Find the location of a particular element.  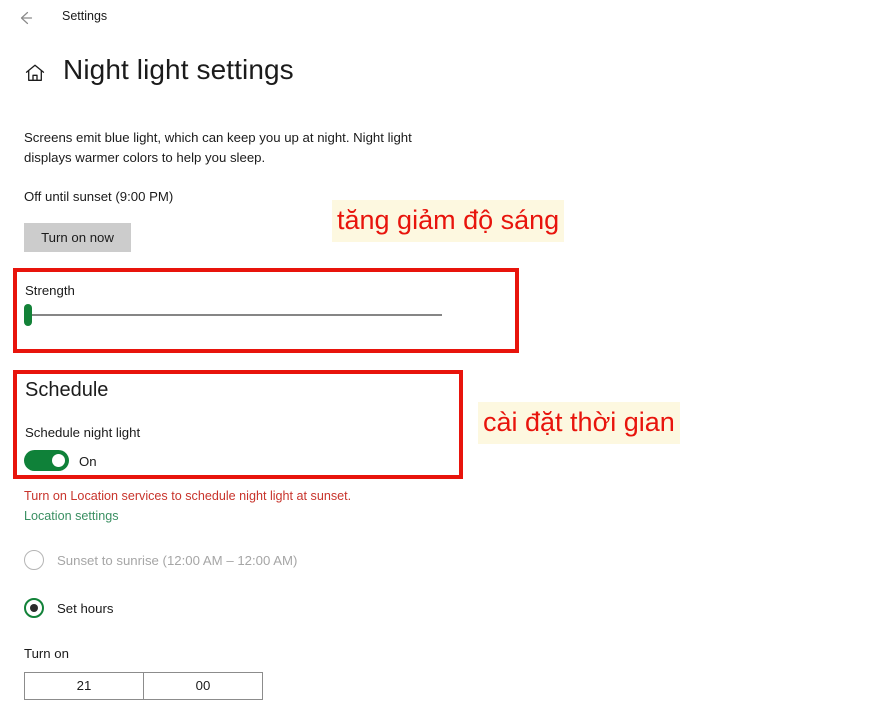

strength-label: Strength is located at coordinates (50, 290).